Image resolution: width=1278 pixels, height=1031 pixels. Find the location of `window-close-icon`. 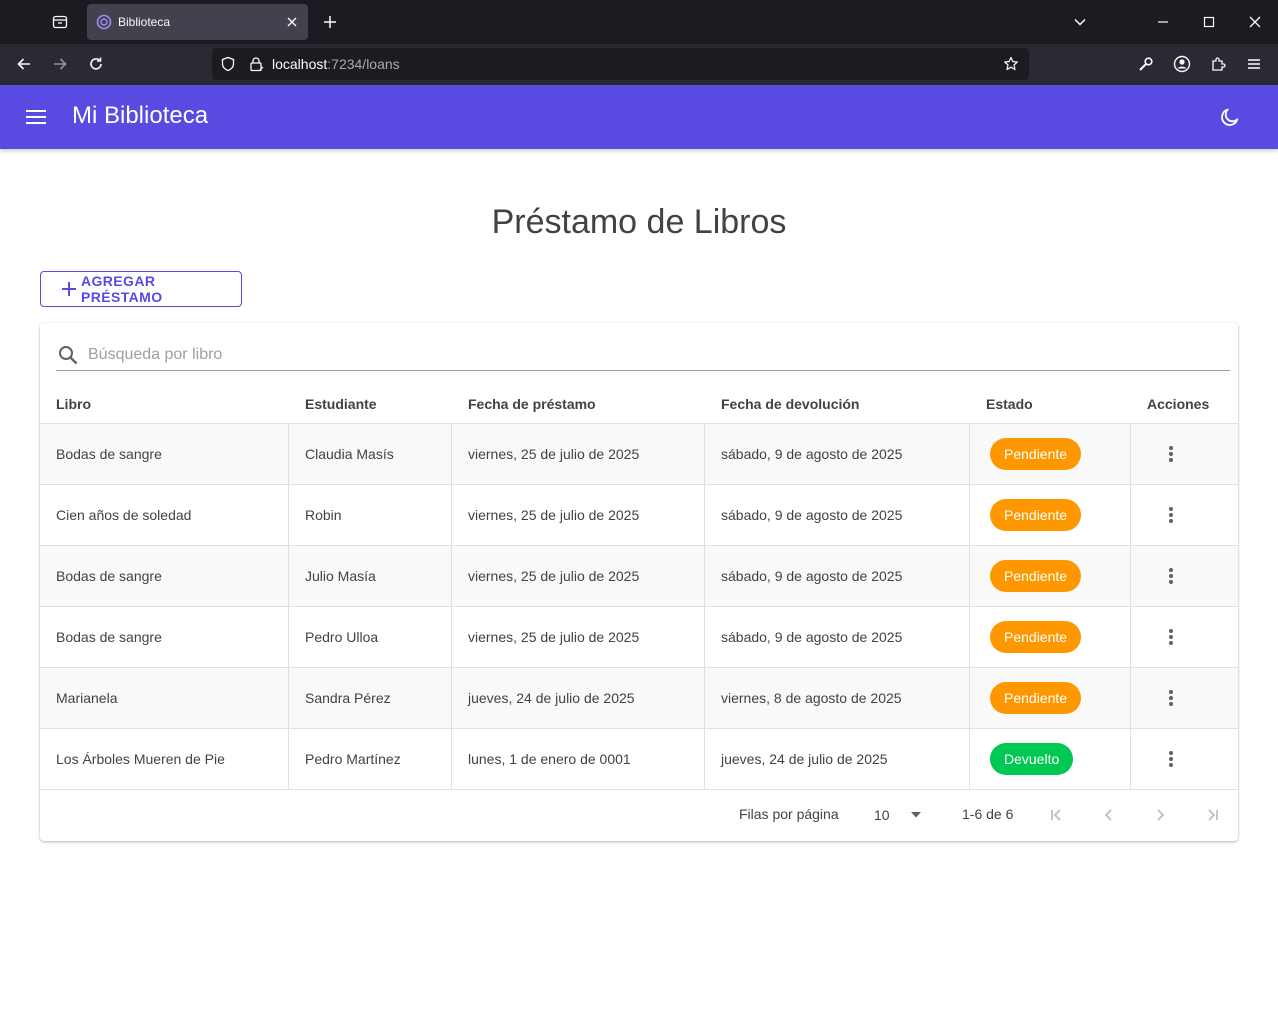

window-close-icon is located at coordinates (1255, 22).